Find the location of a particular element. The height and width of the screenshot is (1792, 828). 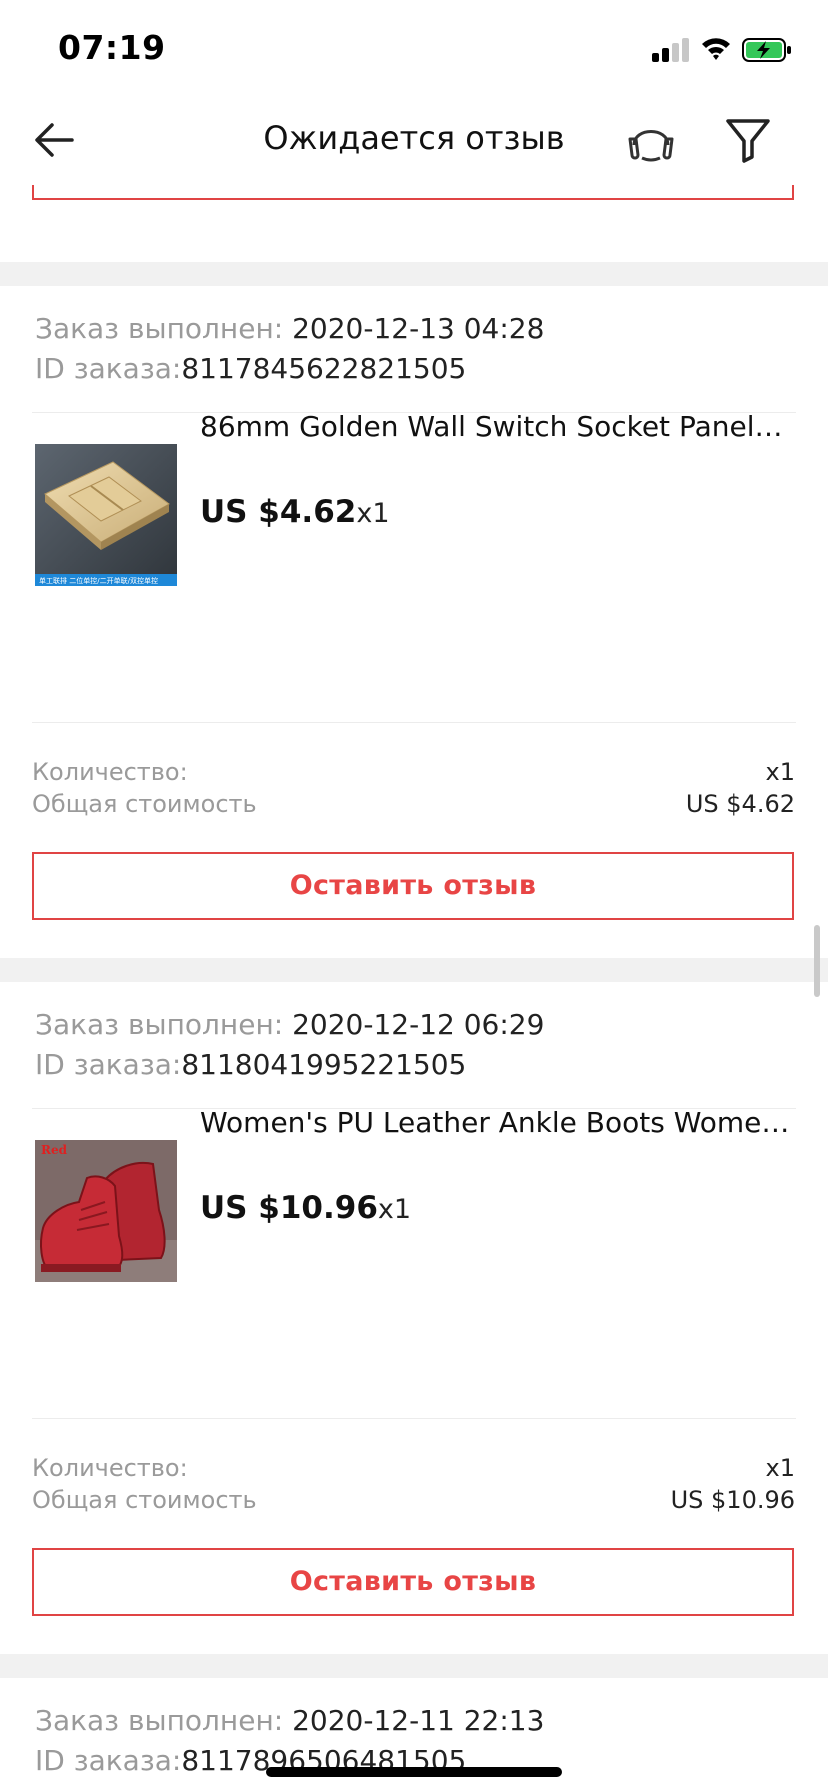

wall-switch-image: 单工联排 二位单控/二开单联/双控单控 is located at coordinates (106, 515).